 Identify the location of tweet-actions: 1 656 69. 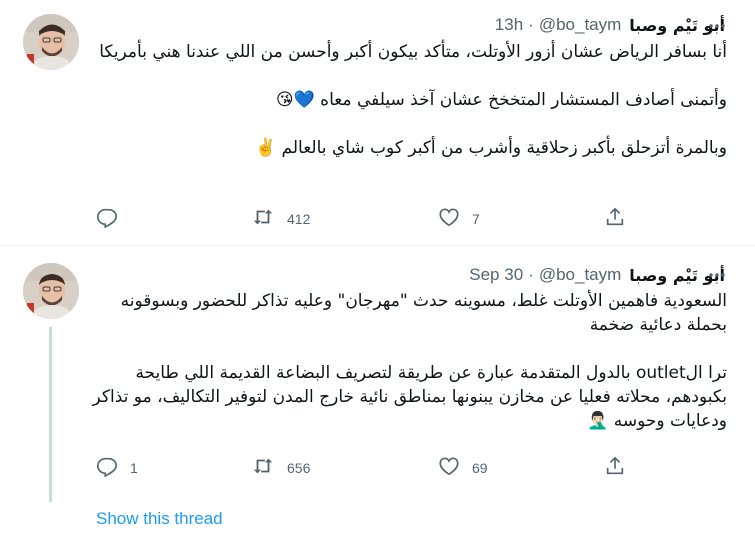
(376, 468).